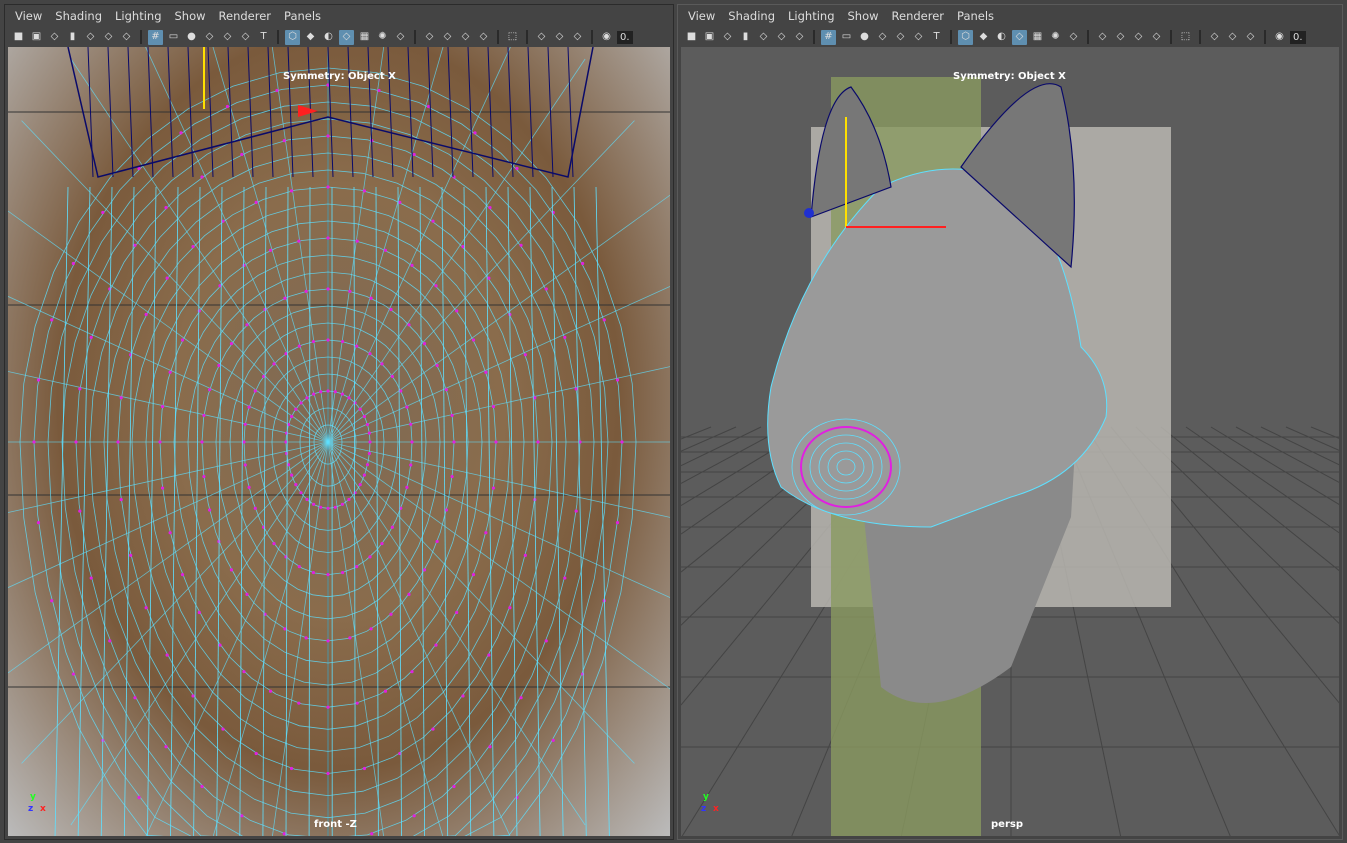  Describe the element at coordinates (308, 111) in the screenshot. I see `move-manipulator-x` at that location.